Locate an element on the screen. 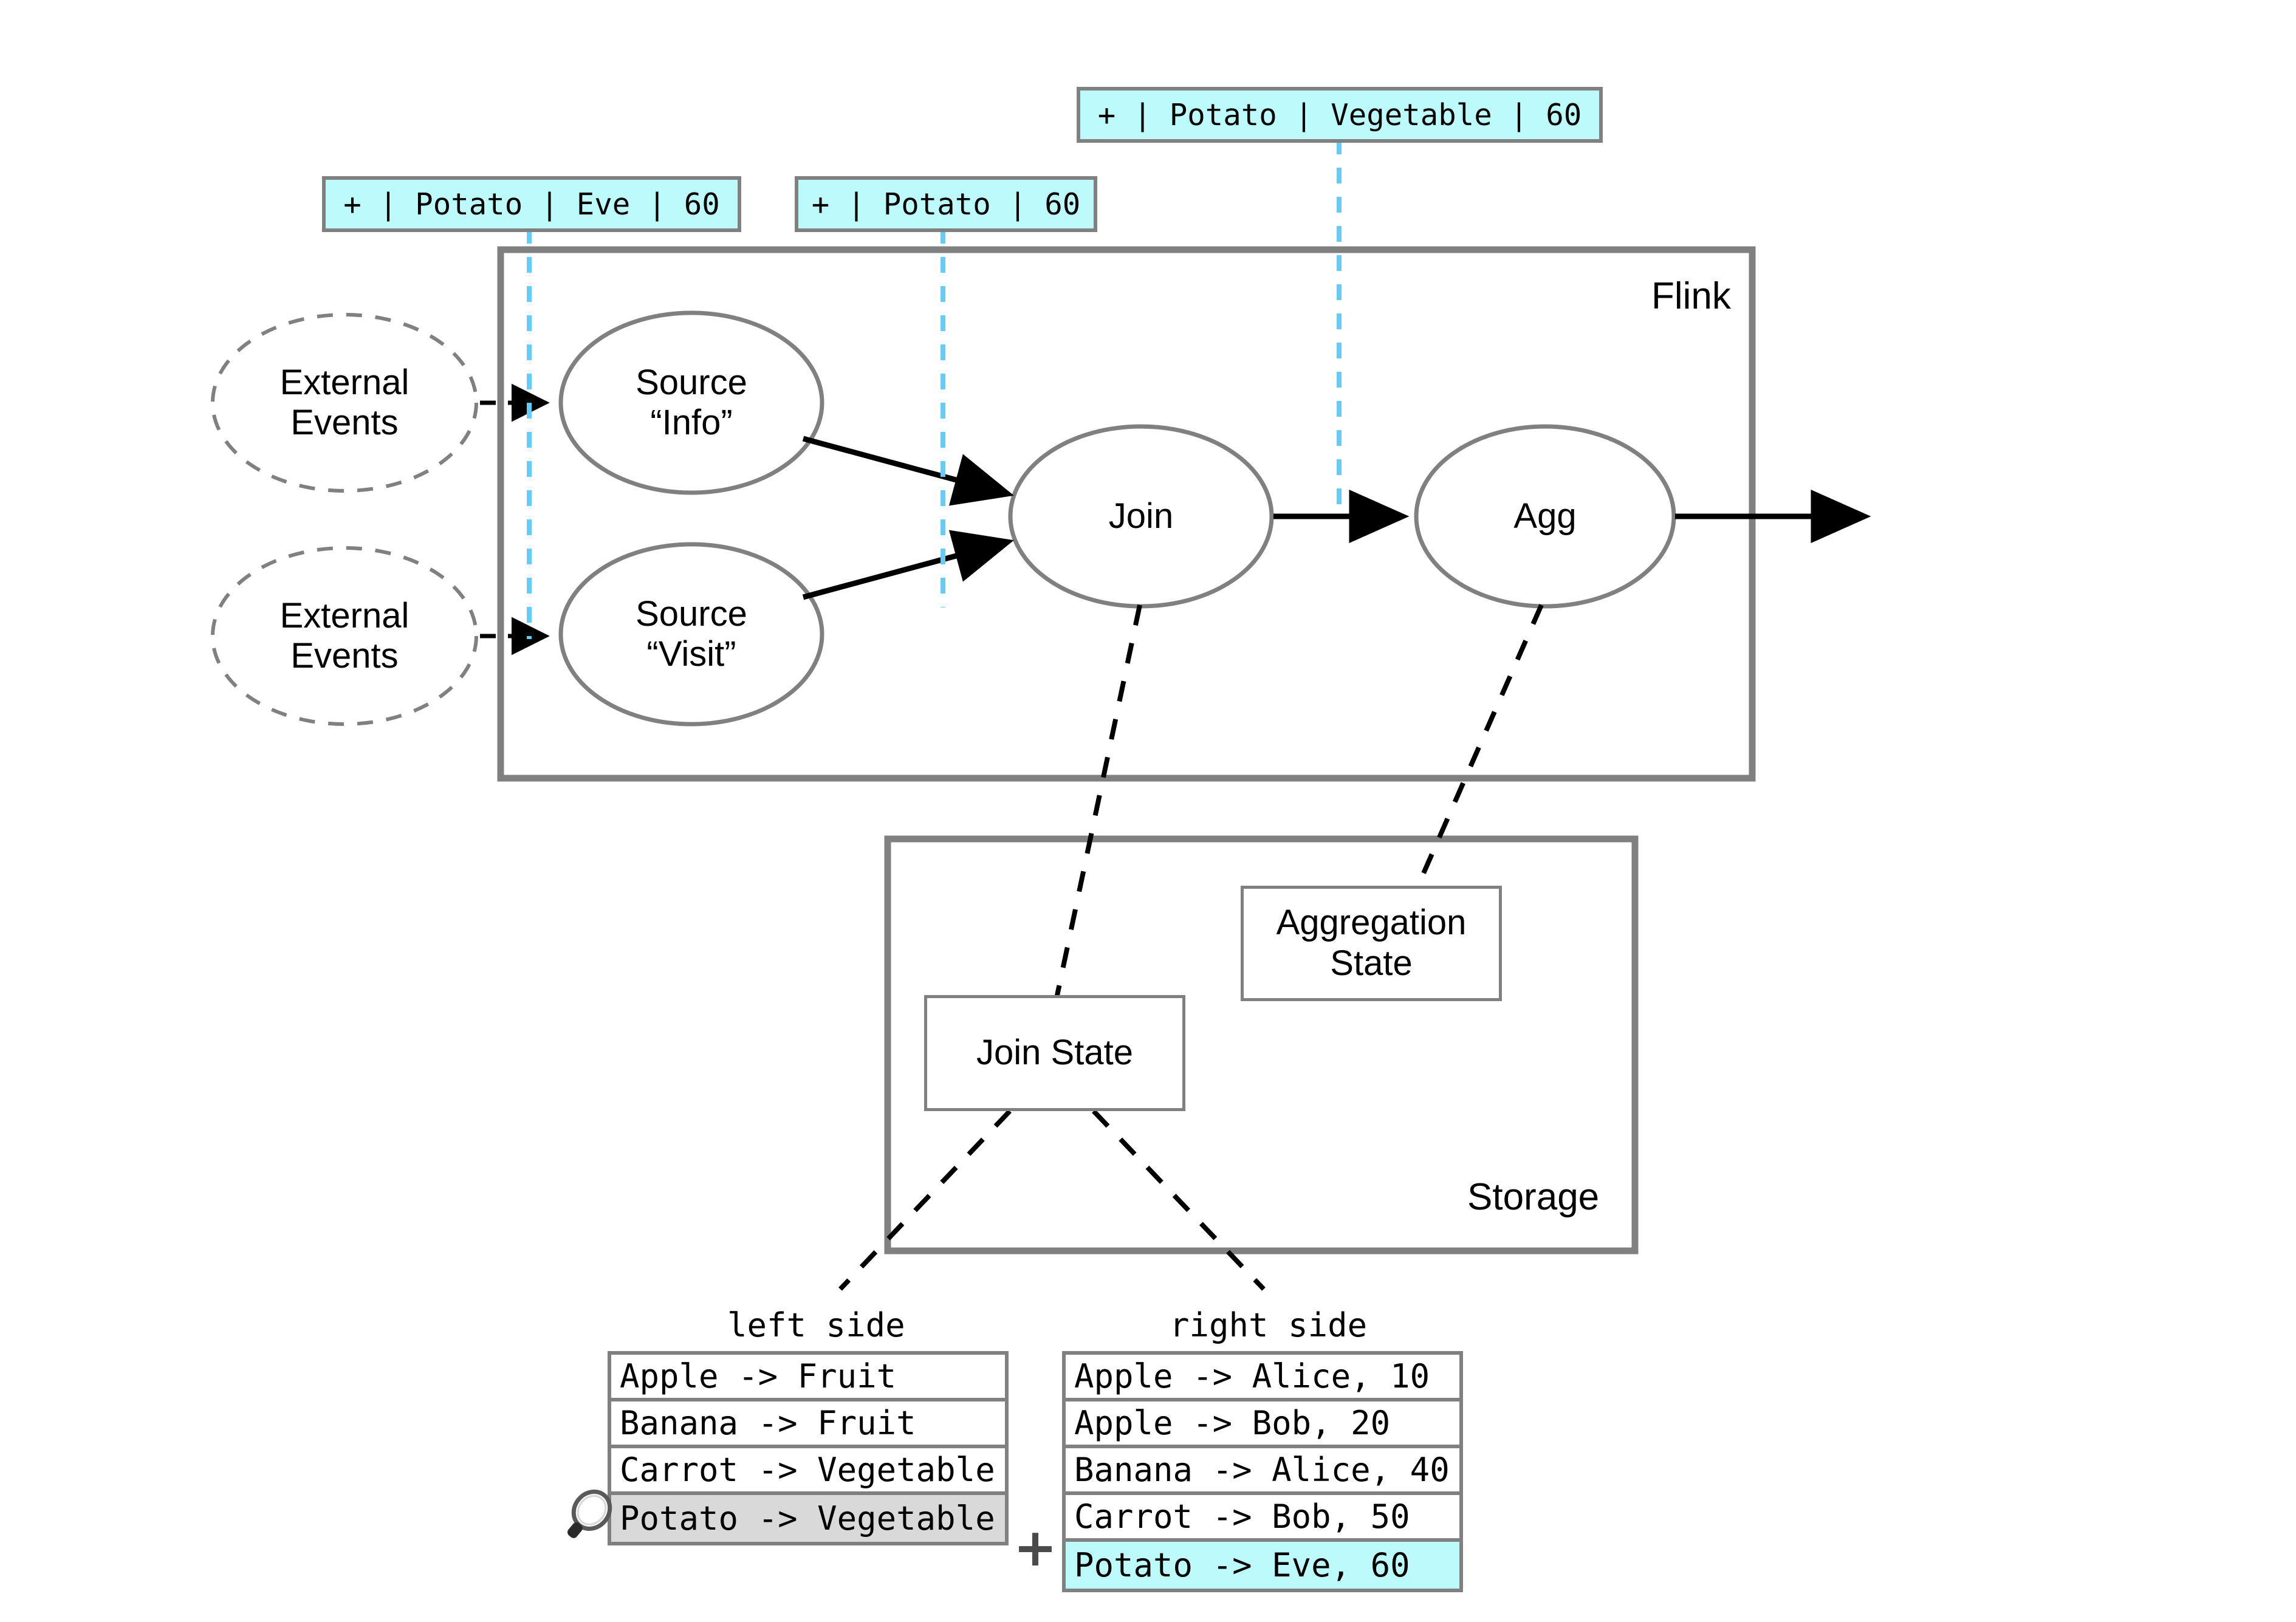 Image resolution: width=2296 pixels, height=1622 pixels. source-info-ellipse is located at coordinates (691, 402).